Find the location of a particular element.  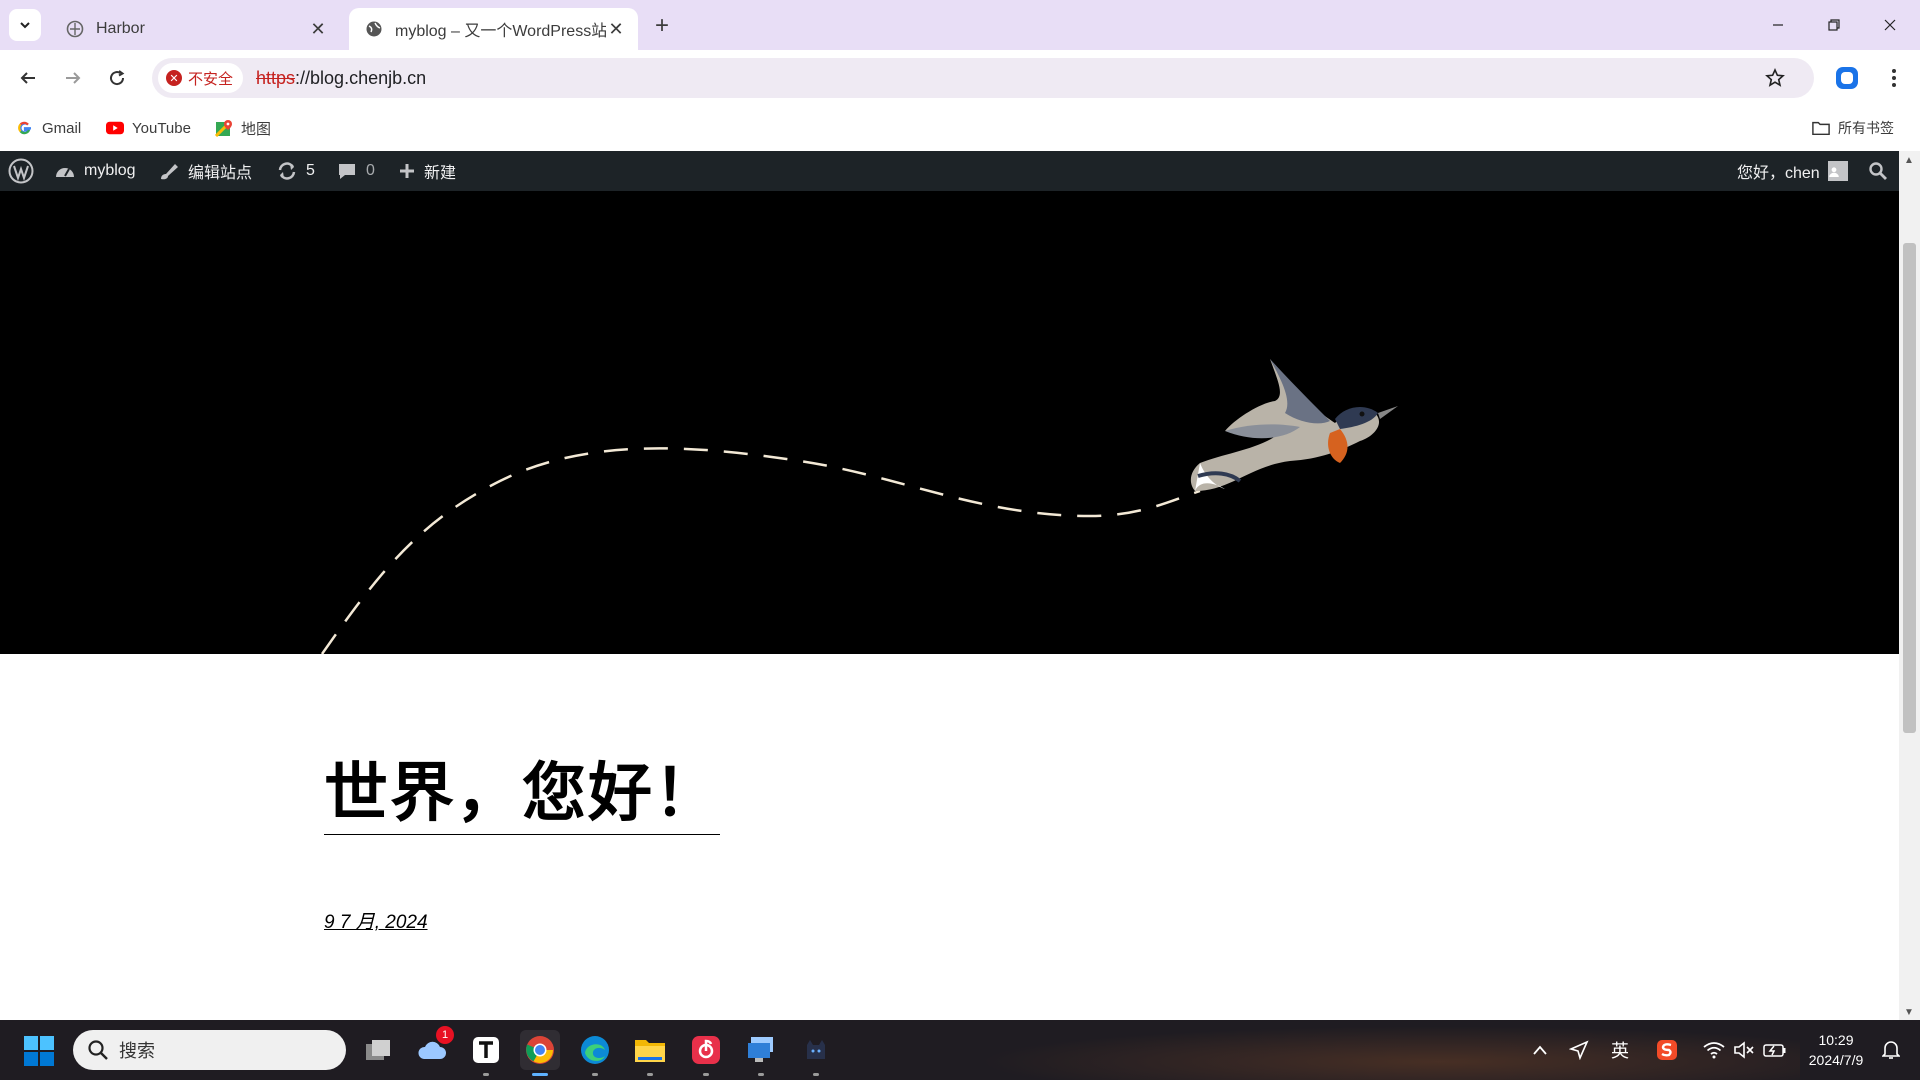

restore-icon is located at coordinates (1834, 25).